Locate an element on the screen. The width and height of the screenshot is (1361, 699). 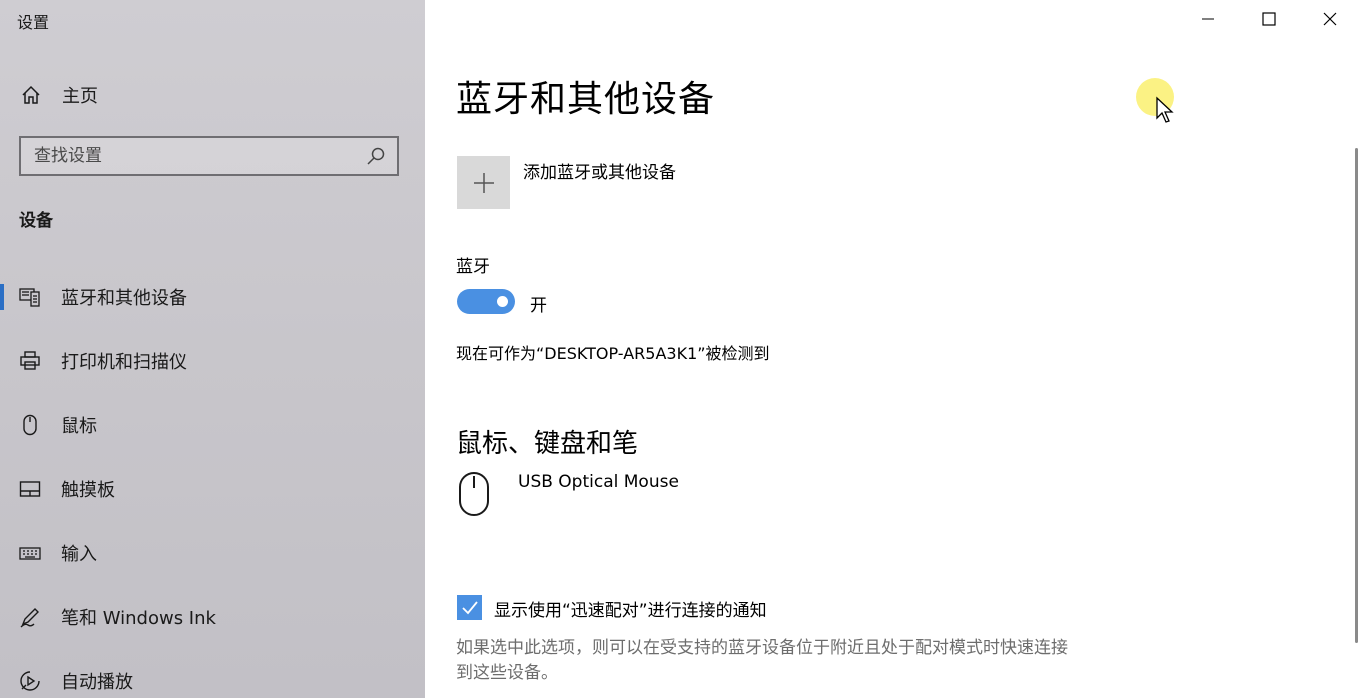
search-box is located at coordinates (209, 156).